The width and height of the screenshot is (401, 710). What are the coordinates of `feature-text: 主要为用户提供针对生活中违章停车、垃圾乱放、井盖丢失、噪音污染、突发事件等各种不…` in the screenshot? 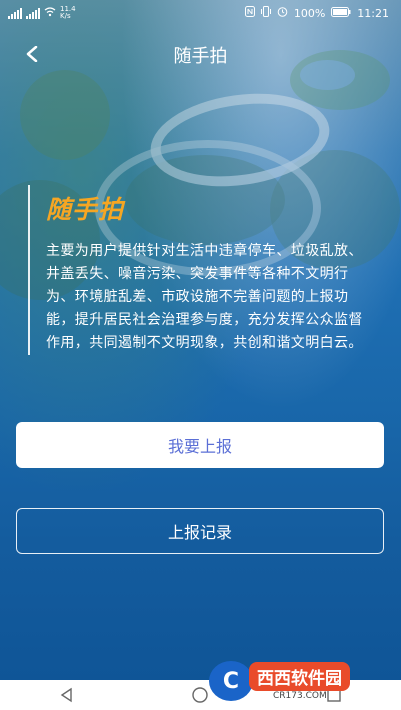 It's located at (204, 297).